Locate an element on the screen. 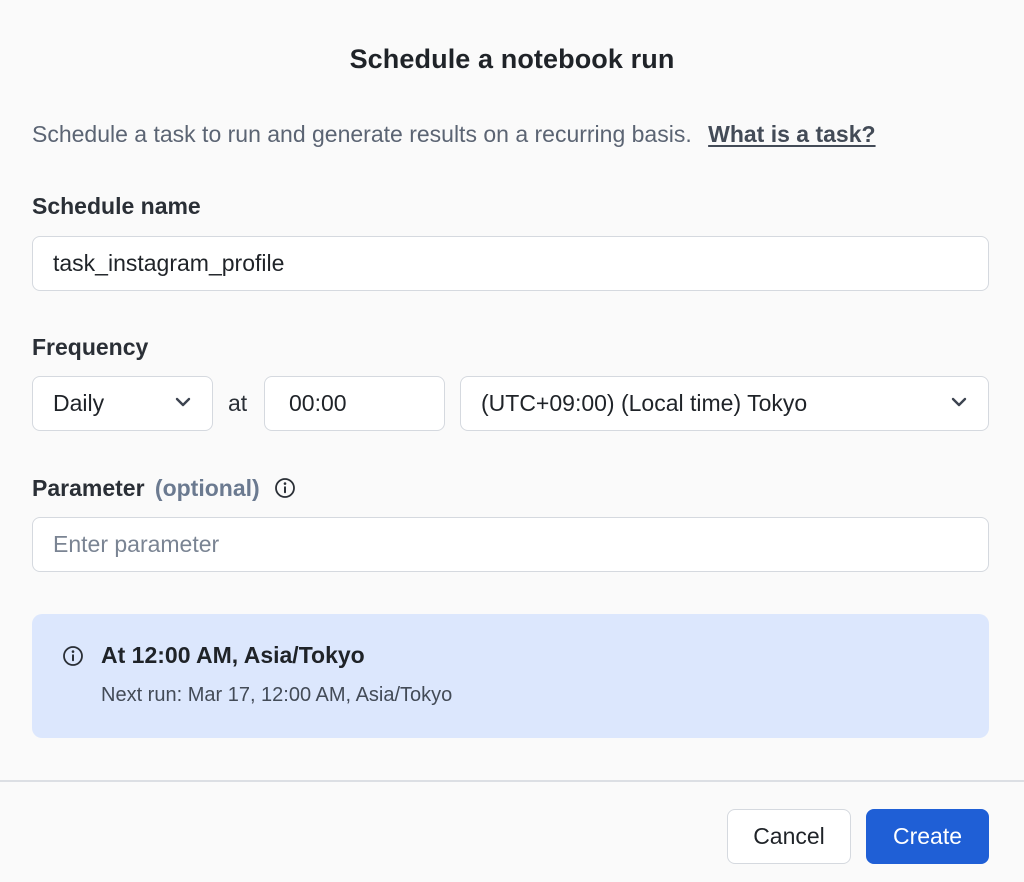 This screenshot has width=1024, height=882. frequency-label: Frequency is located at coordinates (90, 347).